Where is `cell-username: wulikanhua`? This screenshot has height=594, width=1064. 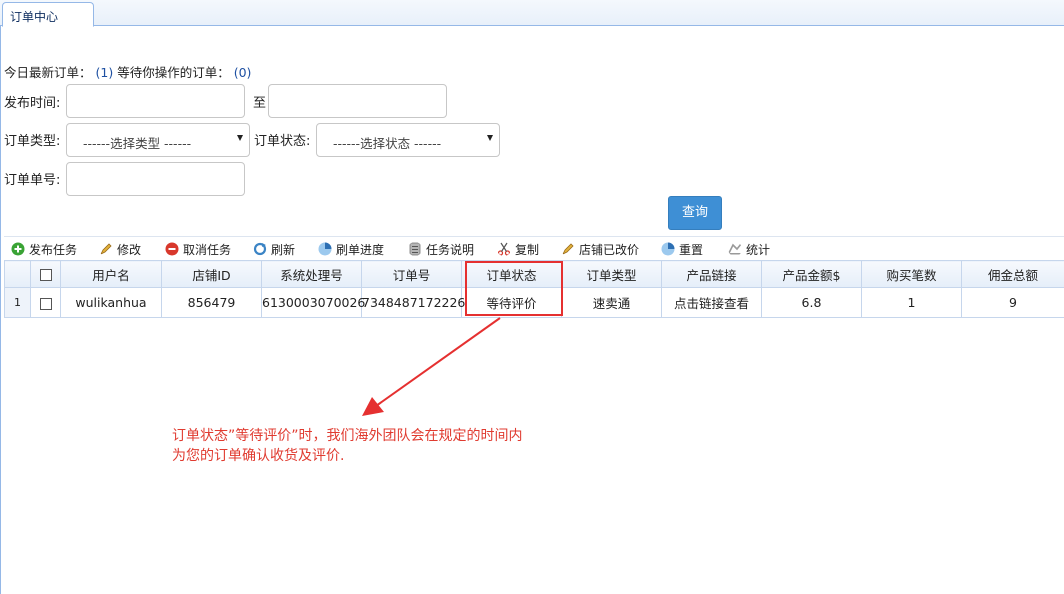 cell-username: wulikanhua is located at coordinates (111, 302).